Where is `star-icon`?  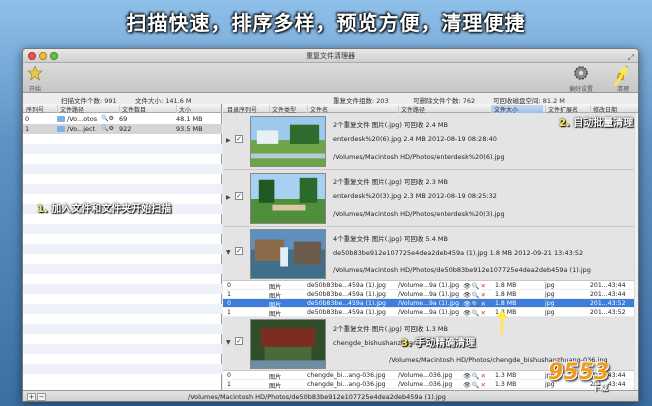
star-icon is located at coordinates (35, 73).